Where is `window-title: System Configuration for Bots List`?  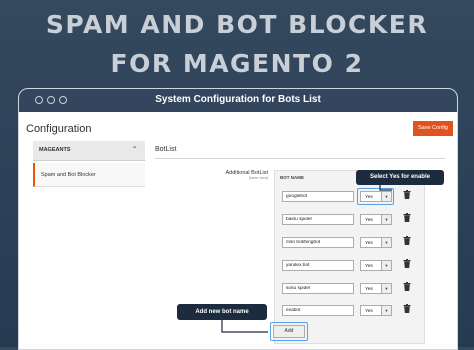
window-title: System Configuration for Bots List is located at coordinates (238, 99).